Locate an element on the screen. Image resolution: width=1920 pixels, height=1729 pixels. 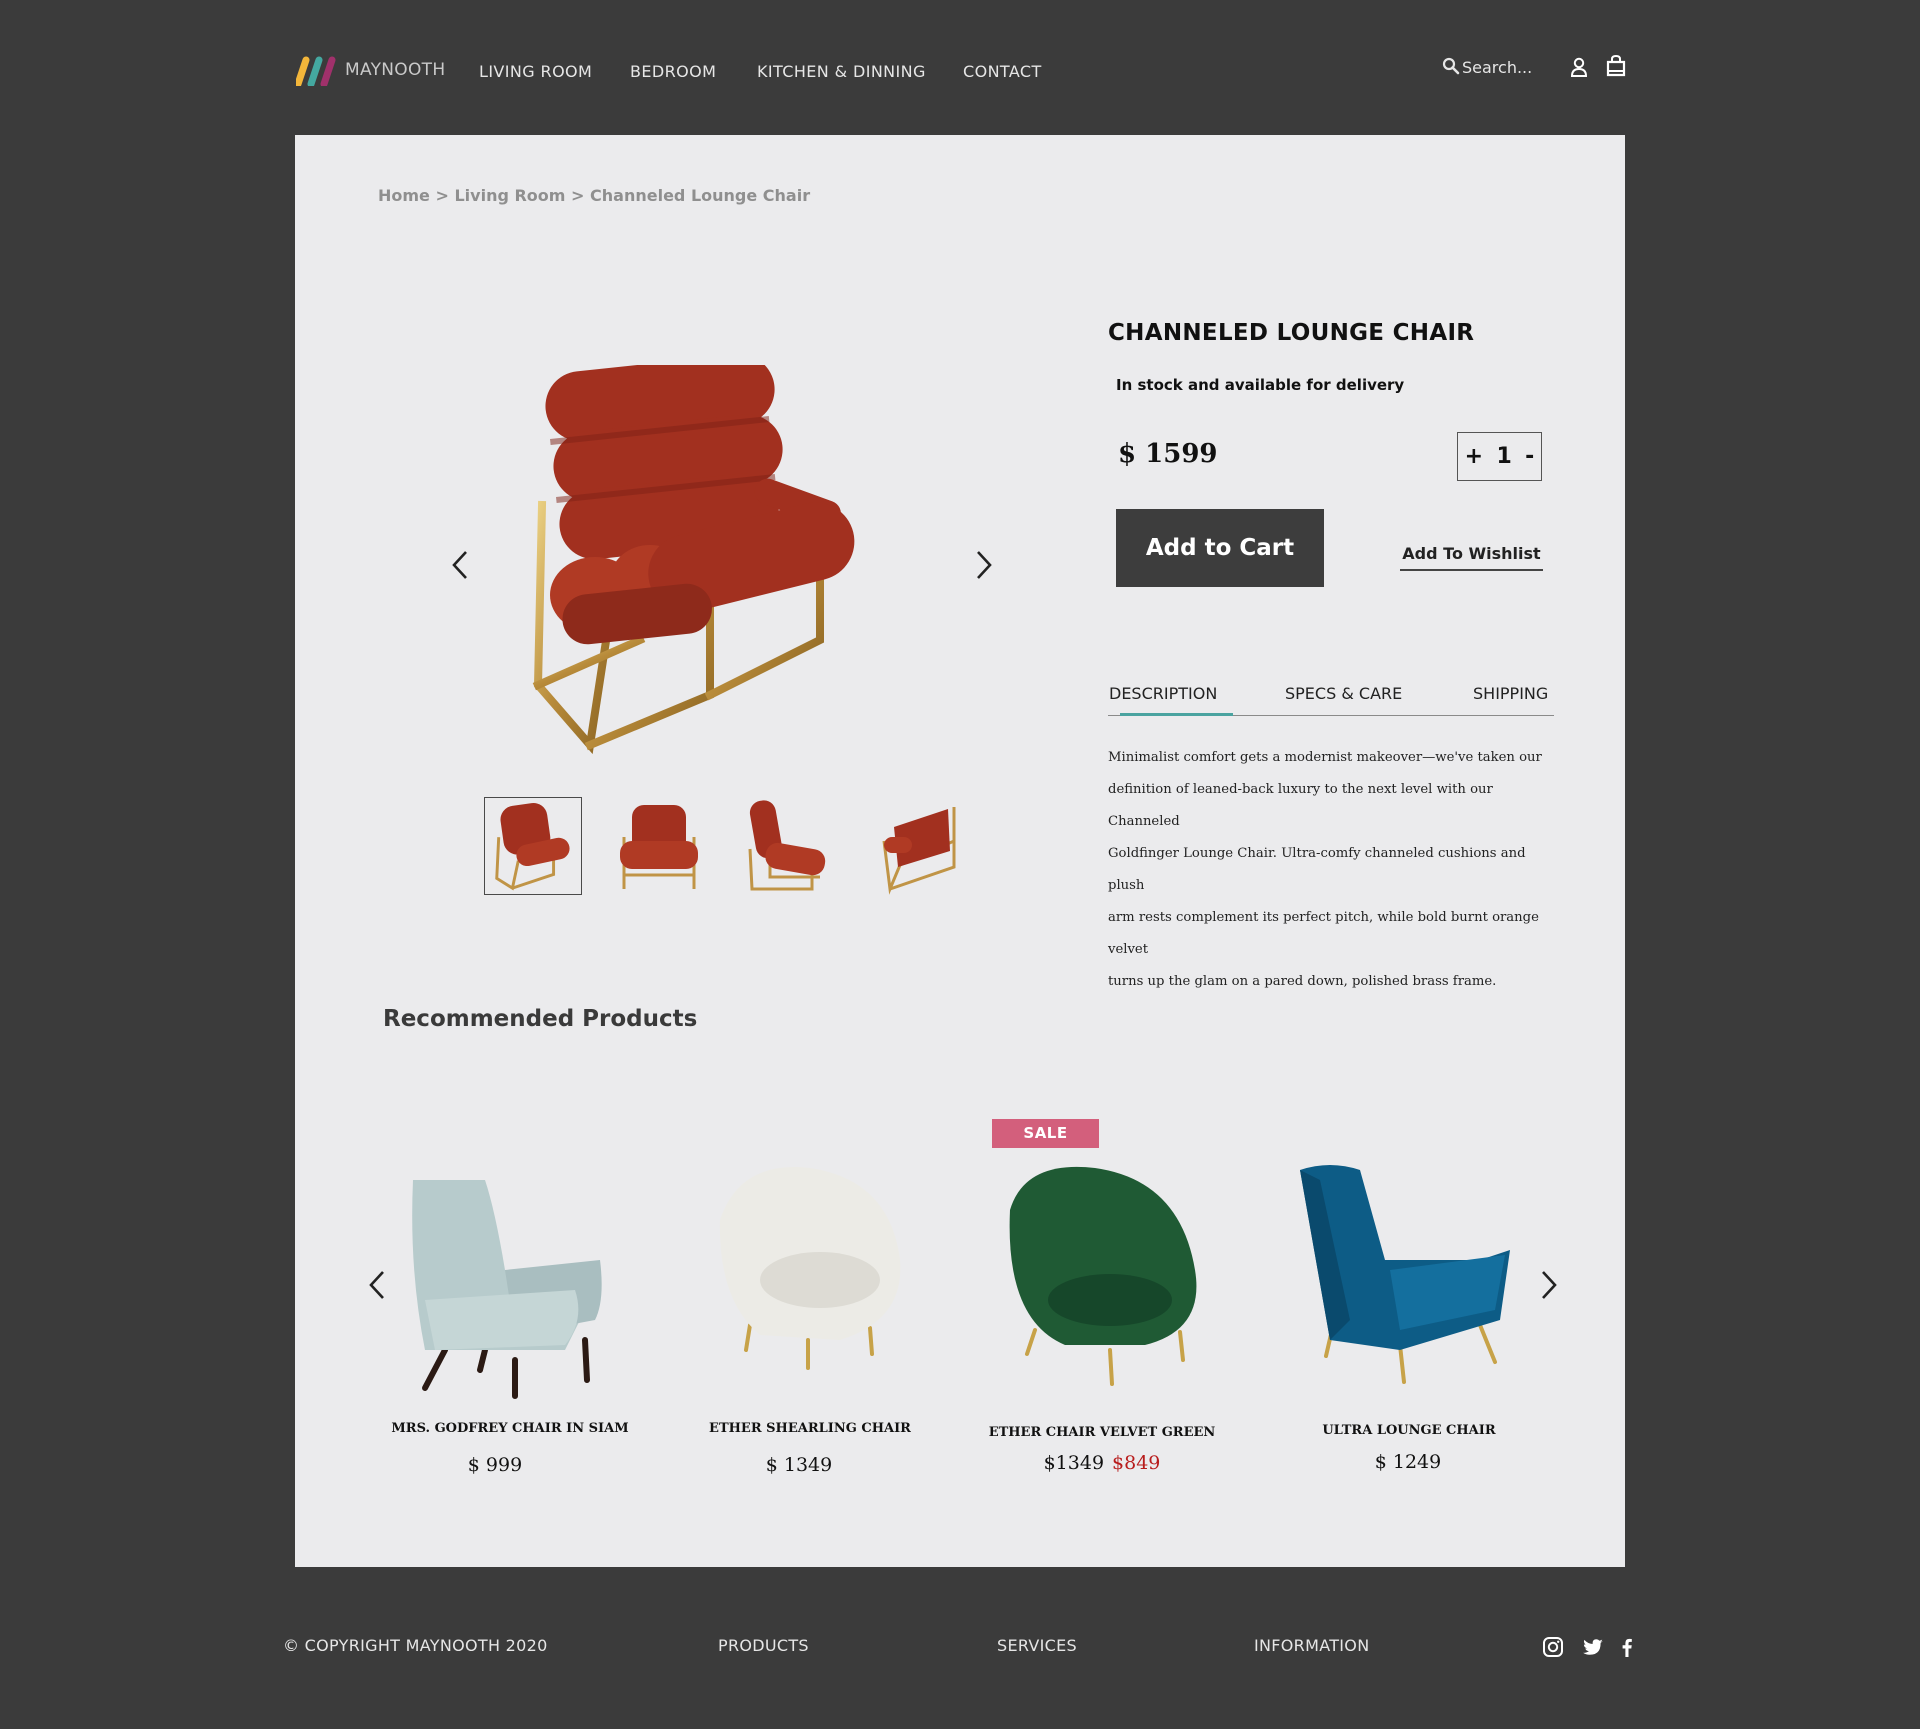
user-icon is located at coordinates (1579, 67).